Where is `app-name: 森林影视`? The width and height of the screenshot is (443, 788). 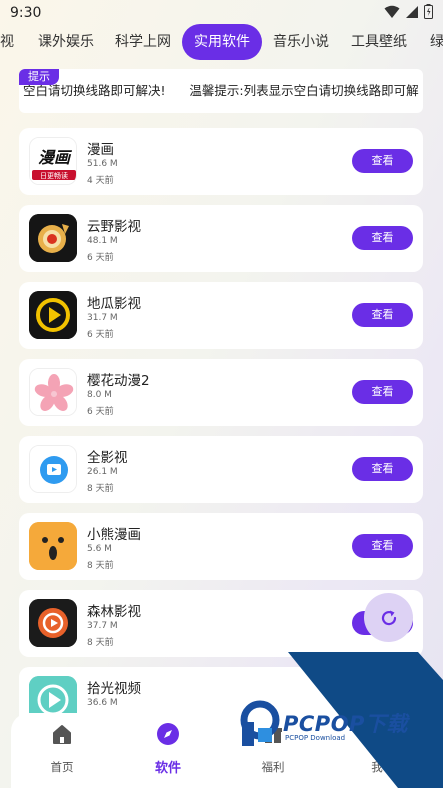
app-name: 森林影视 is located at coordinates (114, 612).